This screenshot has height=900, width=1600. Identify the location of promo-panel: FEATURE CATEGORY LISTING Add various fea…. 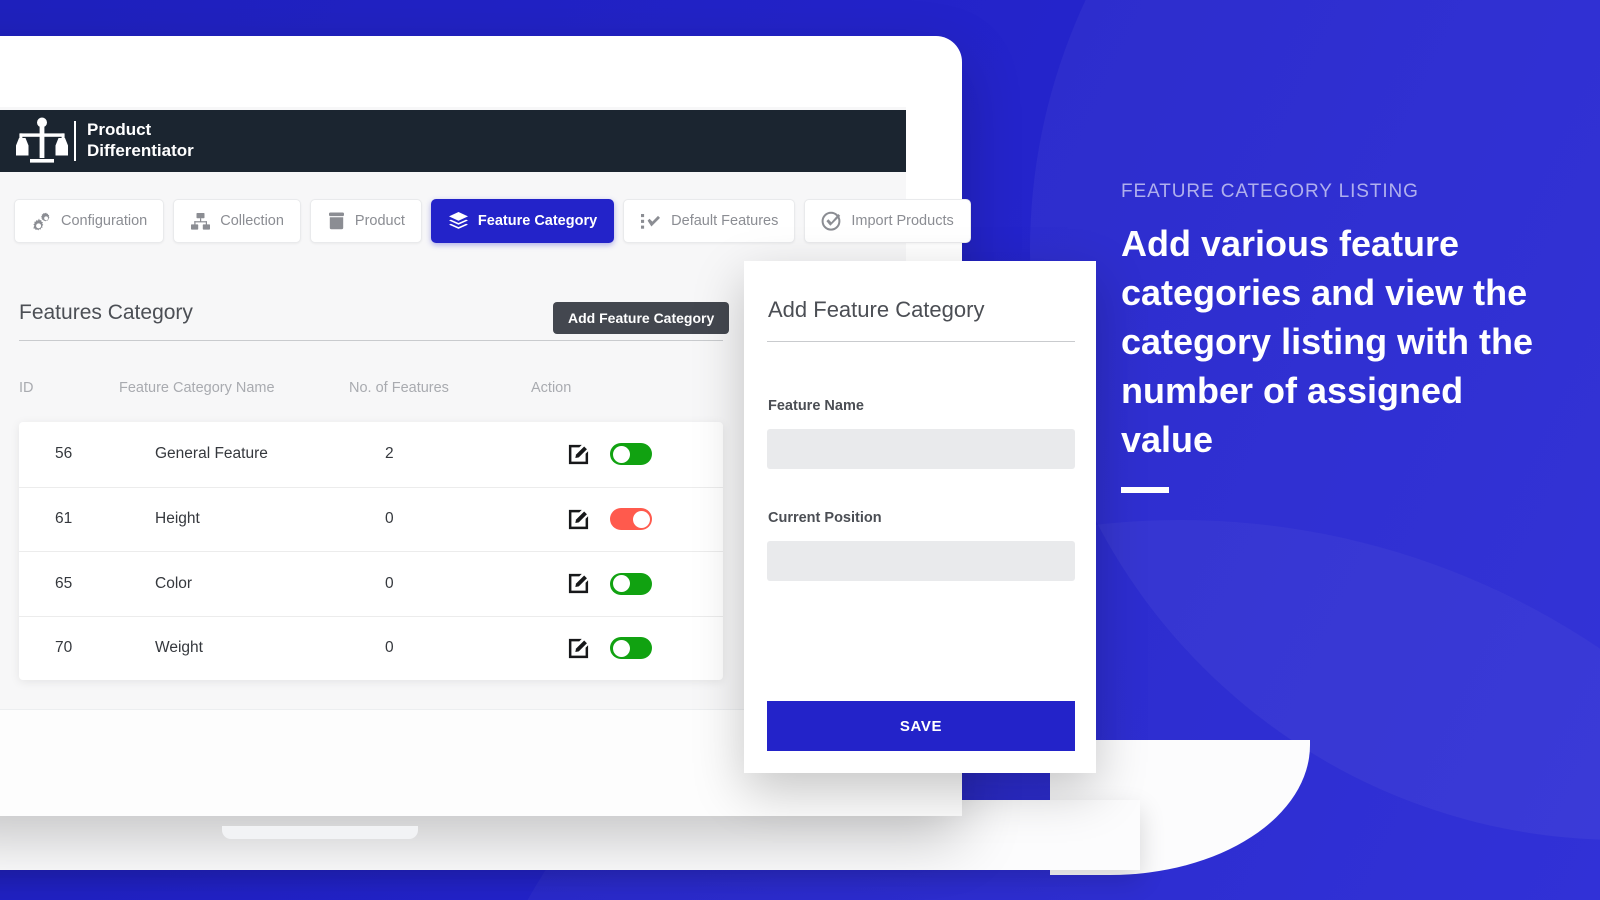
(1331, 337).